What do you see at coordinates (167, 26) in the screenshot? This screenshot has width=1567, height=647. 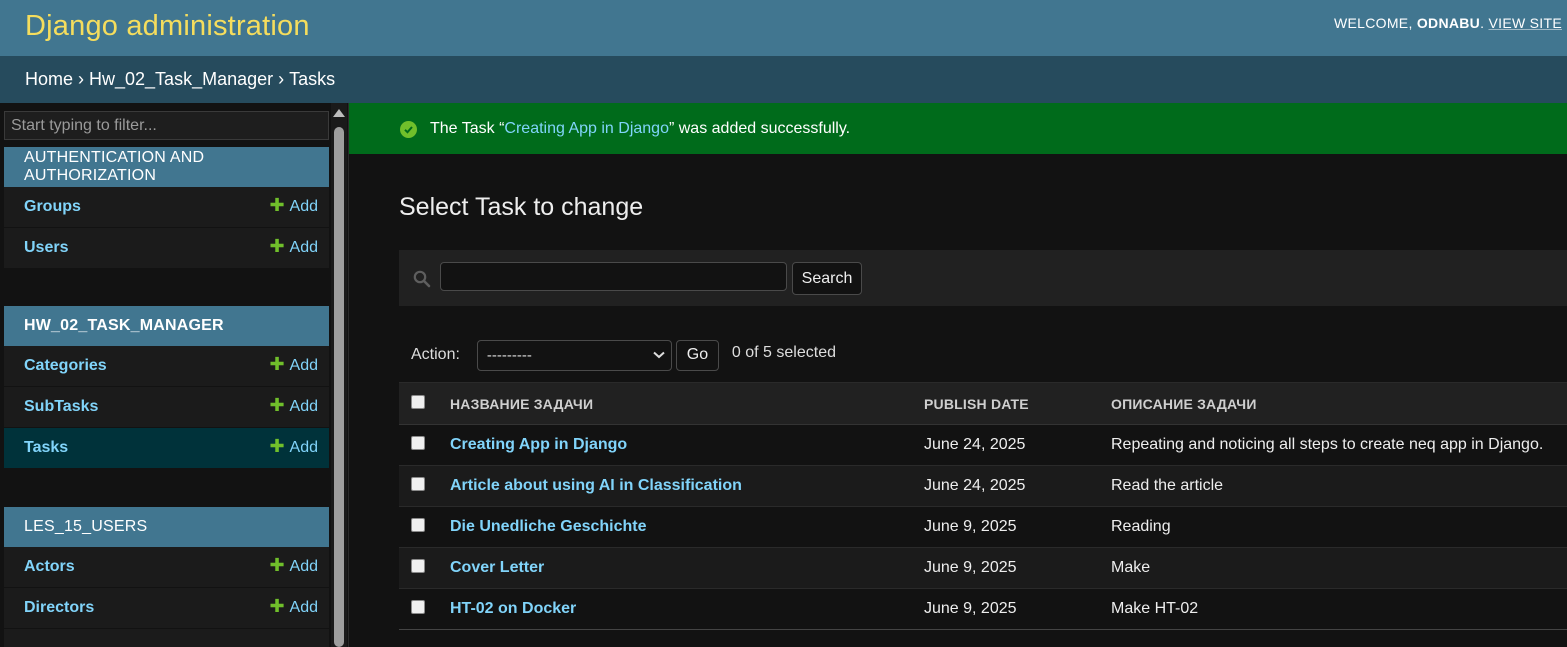 I see `site-name: Django administration` at bounding box center [167, 26].